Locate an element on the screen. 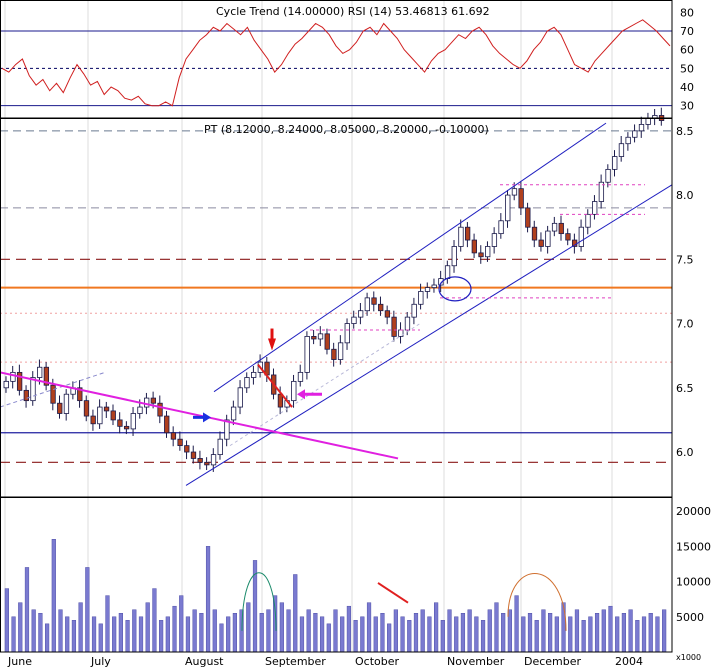 This screenshot has width=723, height=671. x-tick-label: December is located at coordinates (553, 661).